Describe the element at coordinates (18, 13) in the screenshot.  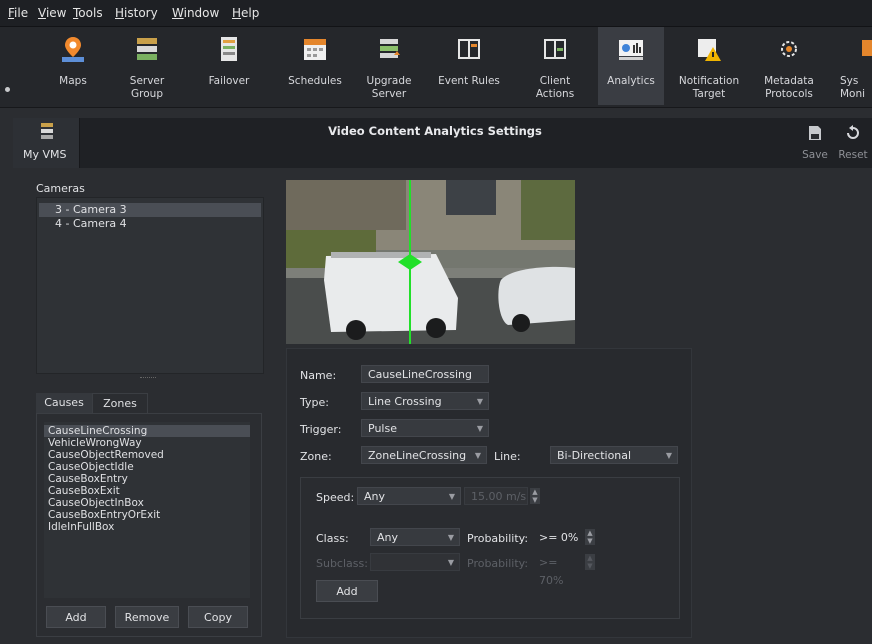
I see `menu-file: File` at that location.